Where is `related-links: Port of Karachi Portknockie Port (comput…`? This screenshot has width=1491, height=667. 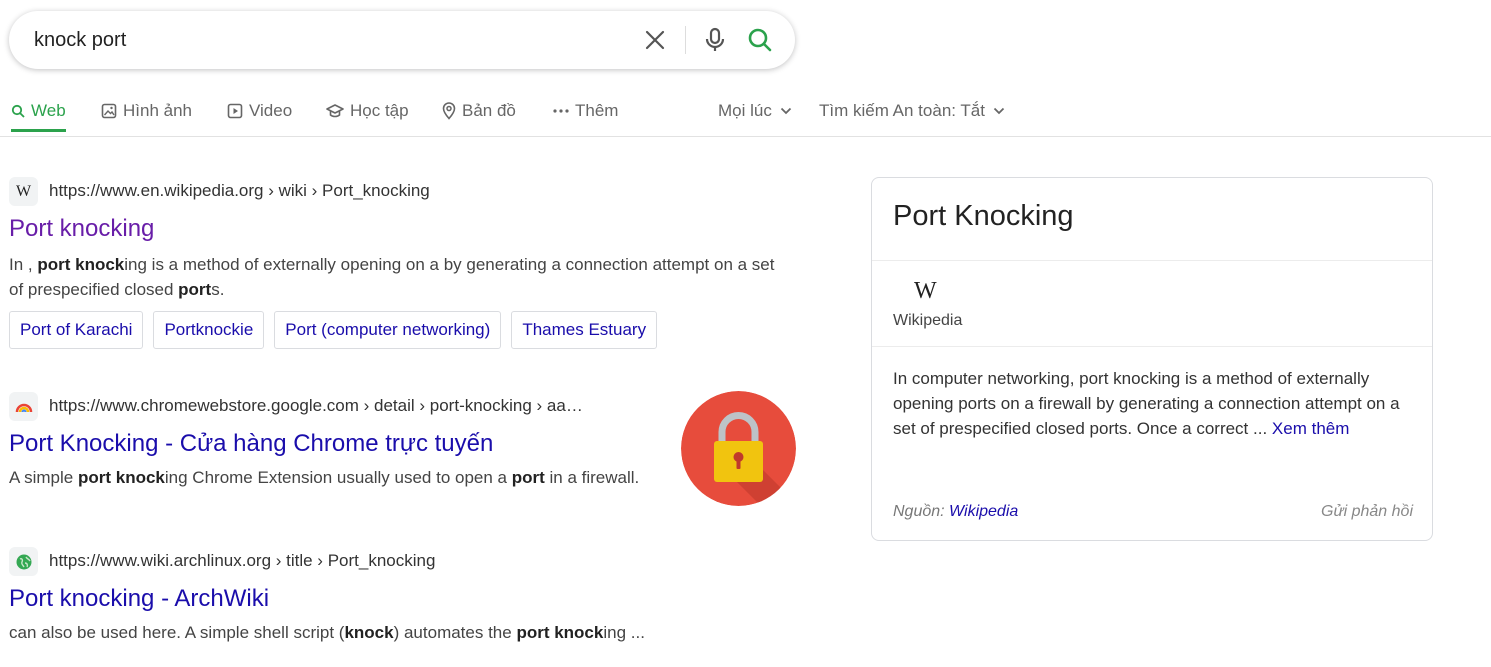 related-links: Port of Karachi Portknockie Port (comput… is located at coordinates (333, 330).